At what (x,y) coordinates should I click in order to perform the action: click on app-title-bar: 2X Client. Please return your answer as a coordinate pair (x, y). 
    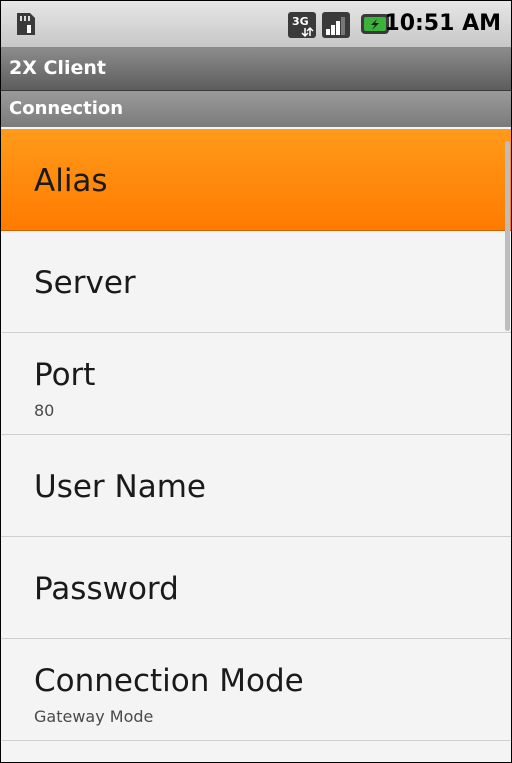
    Looking at the image, I should click on (256, 69).